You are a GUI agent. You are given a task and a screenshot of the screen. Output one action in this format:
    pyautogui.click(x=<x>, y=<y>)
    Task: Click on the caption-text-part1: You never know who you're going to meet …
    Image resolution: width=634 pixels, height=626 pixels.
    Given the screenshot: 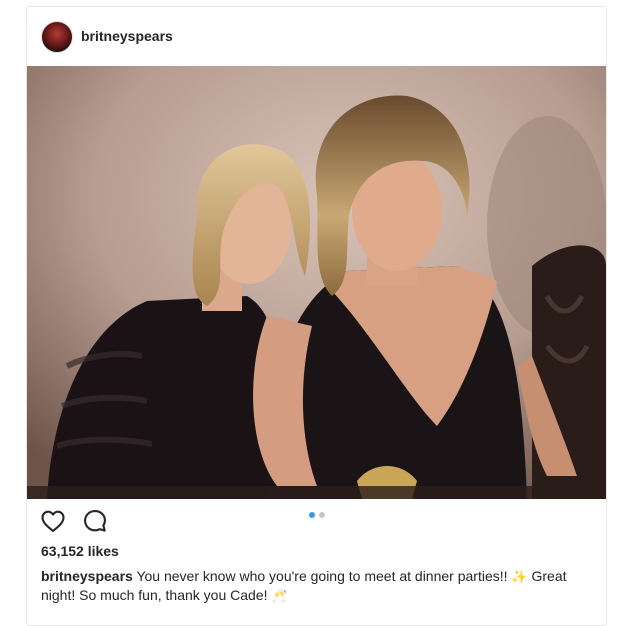 What is the action you would take?
    pyautogui.click(x=324, y=576)
    